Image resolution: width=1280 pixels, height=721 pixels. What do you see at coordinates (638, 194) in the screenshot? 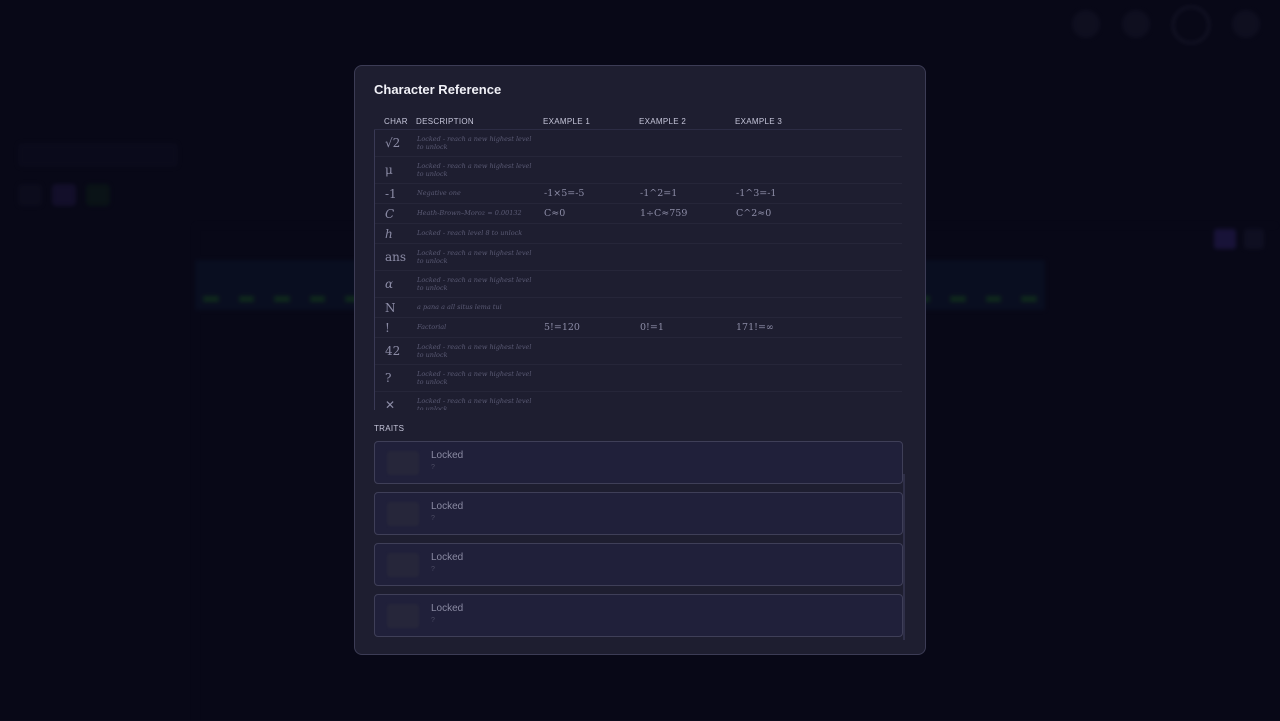
I see `table-row: -1 Negative one -1×5=-5 -1^2=1 -1^3=-1` at bounding box center [638, 194].